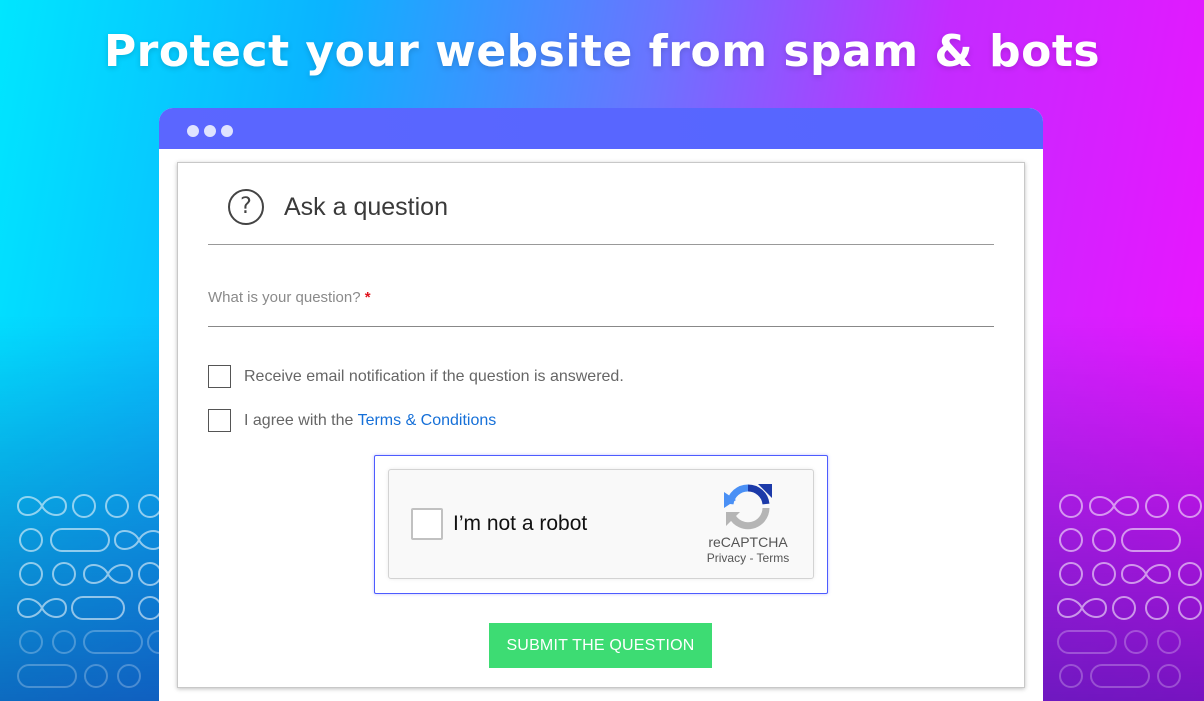 This screenshot has width=1204, height=701. I want to click on question-field-label: What is your question? *, so click(289, 297).